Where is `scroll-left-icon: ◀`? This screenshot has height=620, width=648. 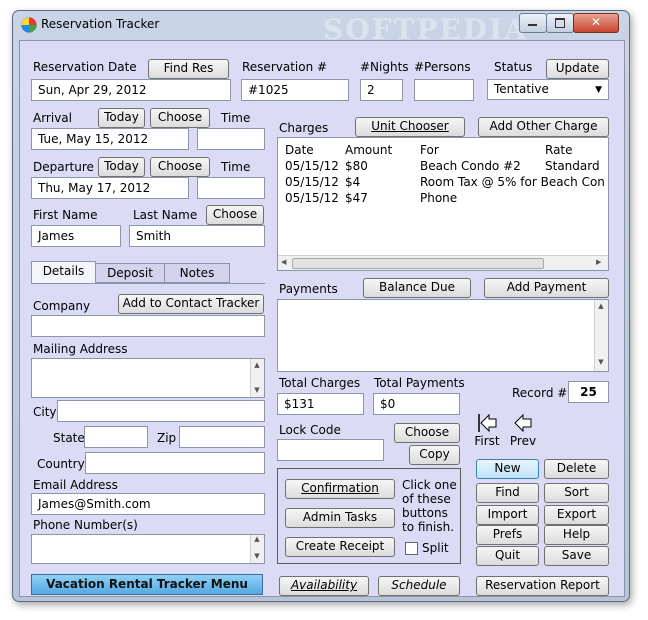
scroll-left-icon: ◀ is located at coordinates (283, 262).